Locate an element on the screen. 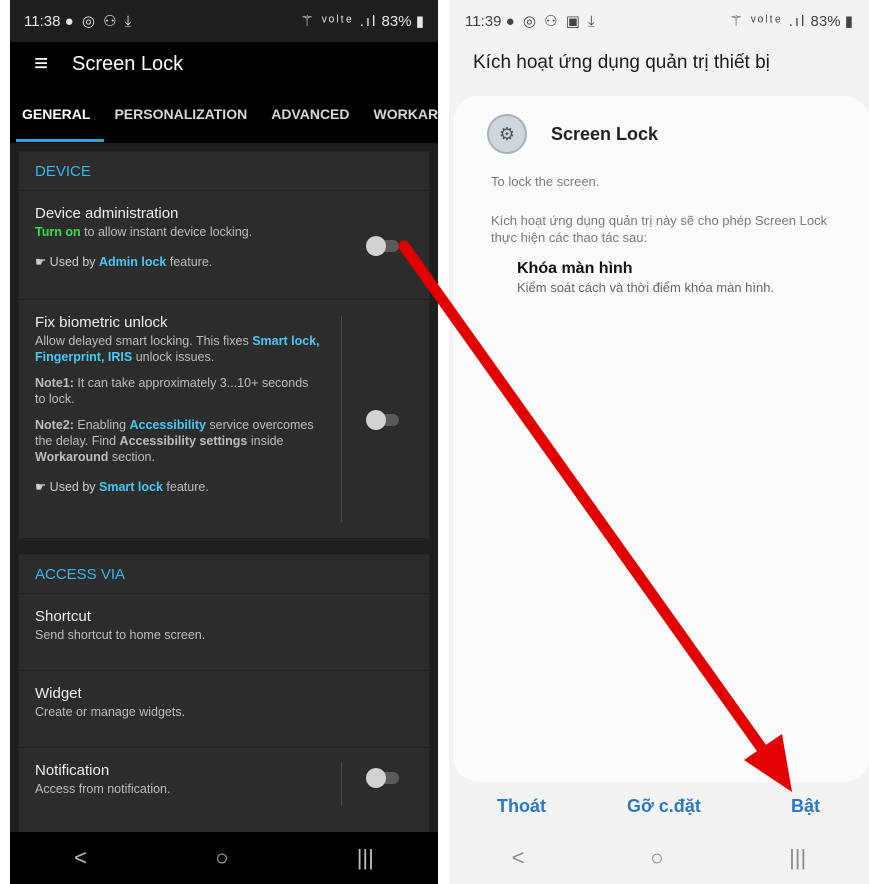  item-subtitle: Access from notification. is located at coordinates (103, 789).